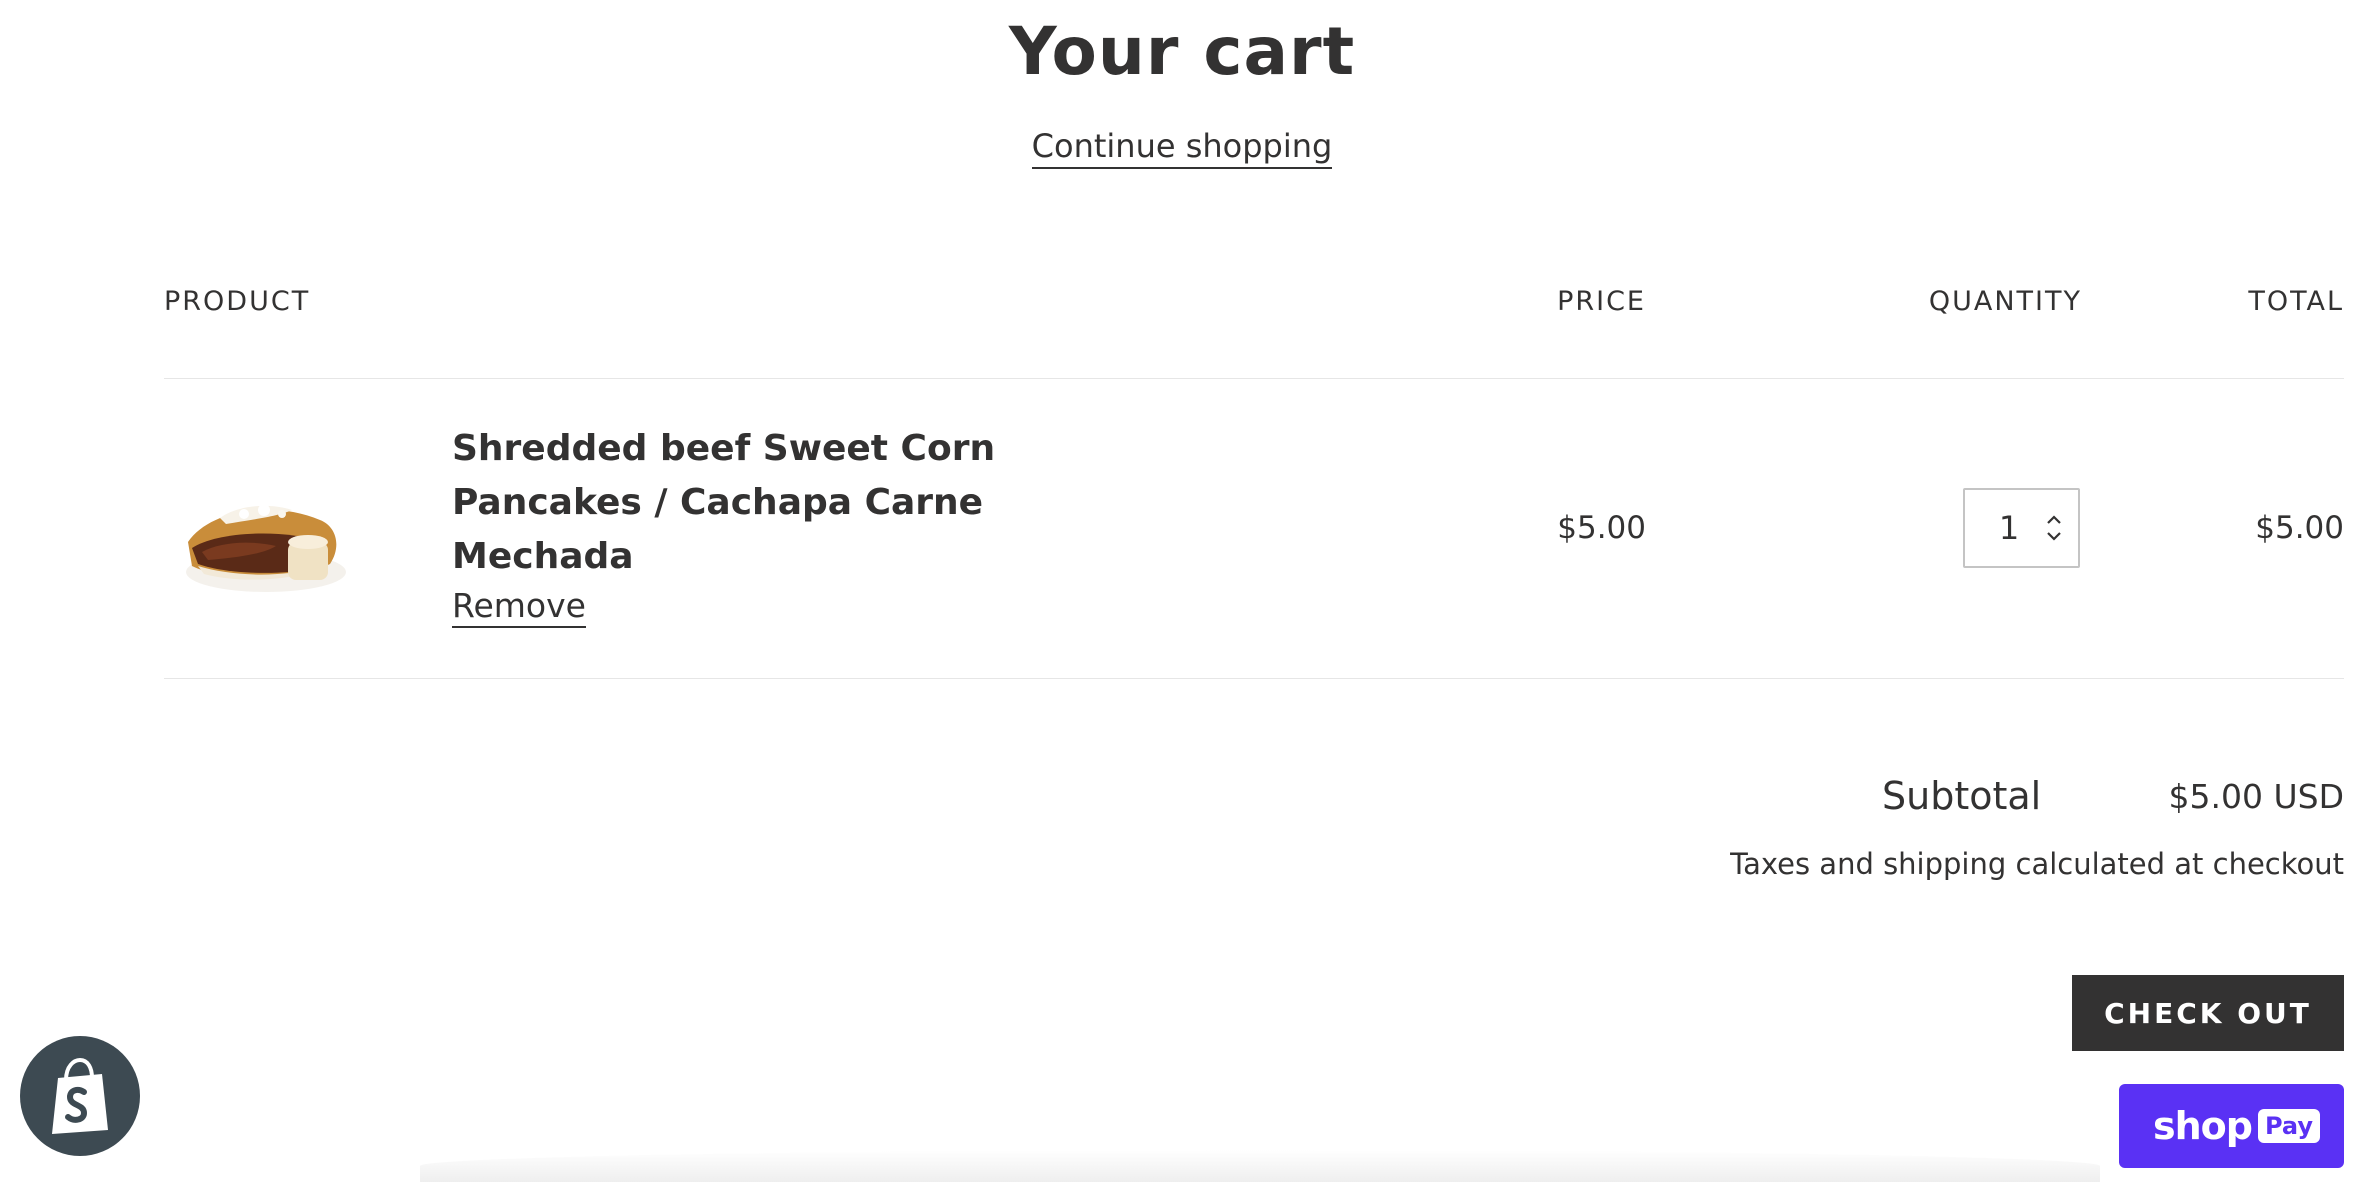  I want to click on item-price: $5.00, so click(1601, 528).